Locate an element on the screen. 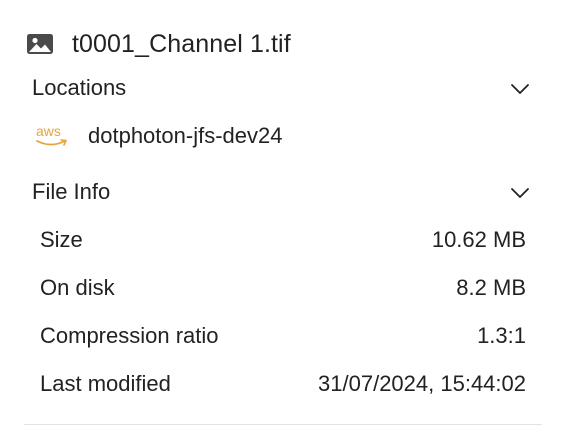 The height and width of the screenshot is (442, 578). info-row-compression-ratio: Compression ratio 1.3:1 is located at coordinates (283, 336).